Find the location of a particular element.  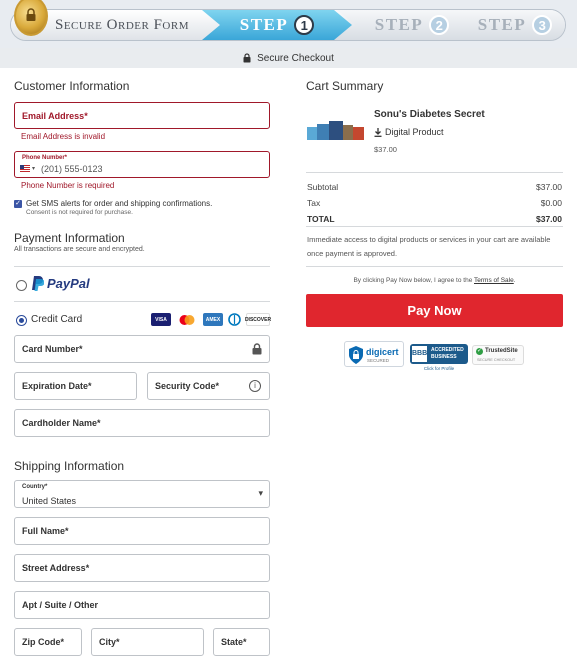

sms-note: Consent is not required for purchase. is located at coordinates (79, 212).